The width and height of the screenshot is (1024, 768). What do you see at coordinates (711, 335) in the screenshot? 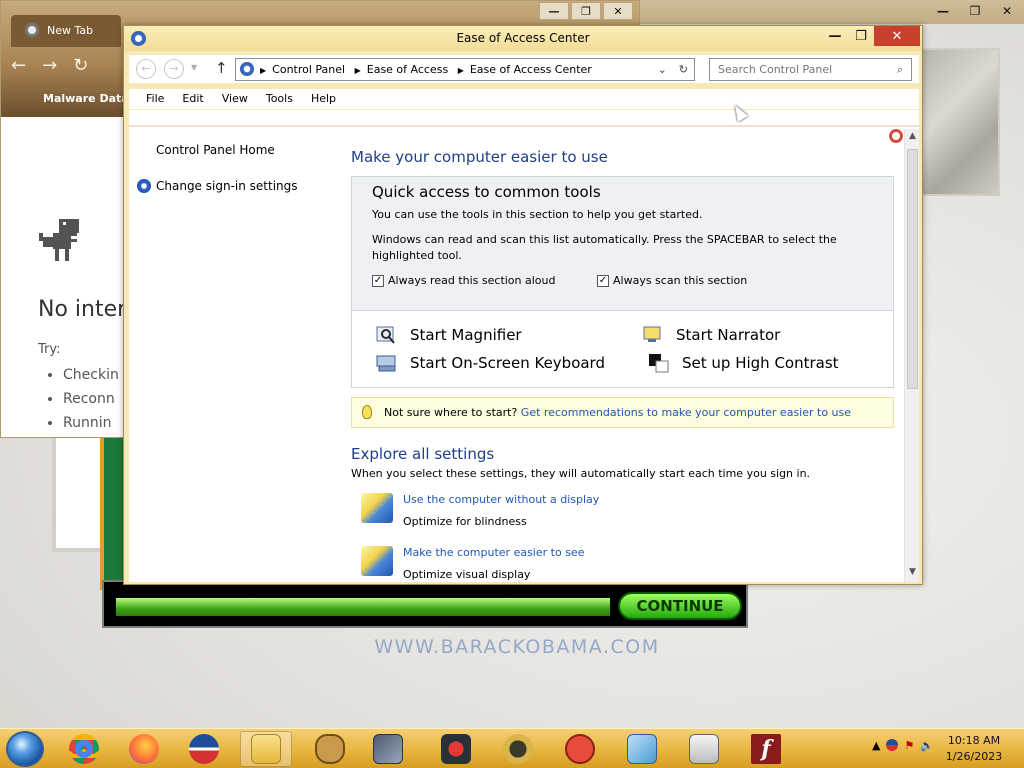
I see `start-narrator-button: Start Narrator` at bounding box center [711, 335].